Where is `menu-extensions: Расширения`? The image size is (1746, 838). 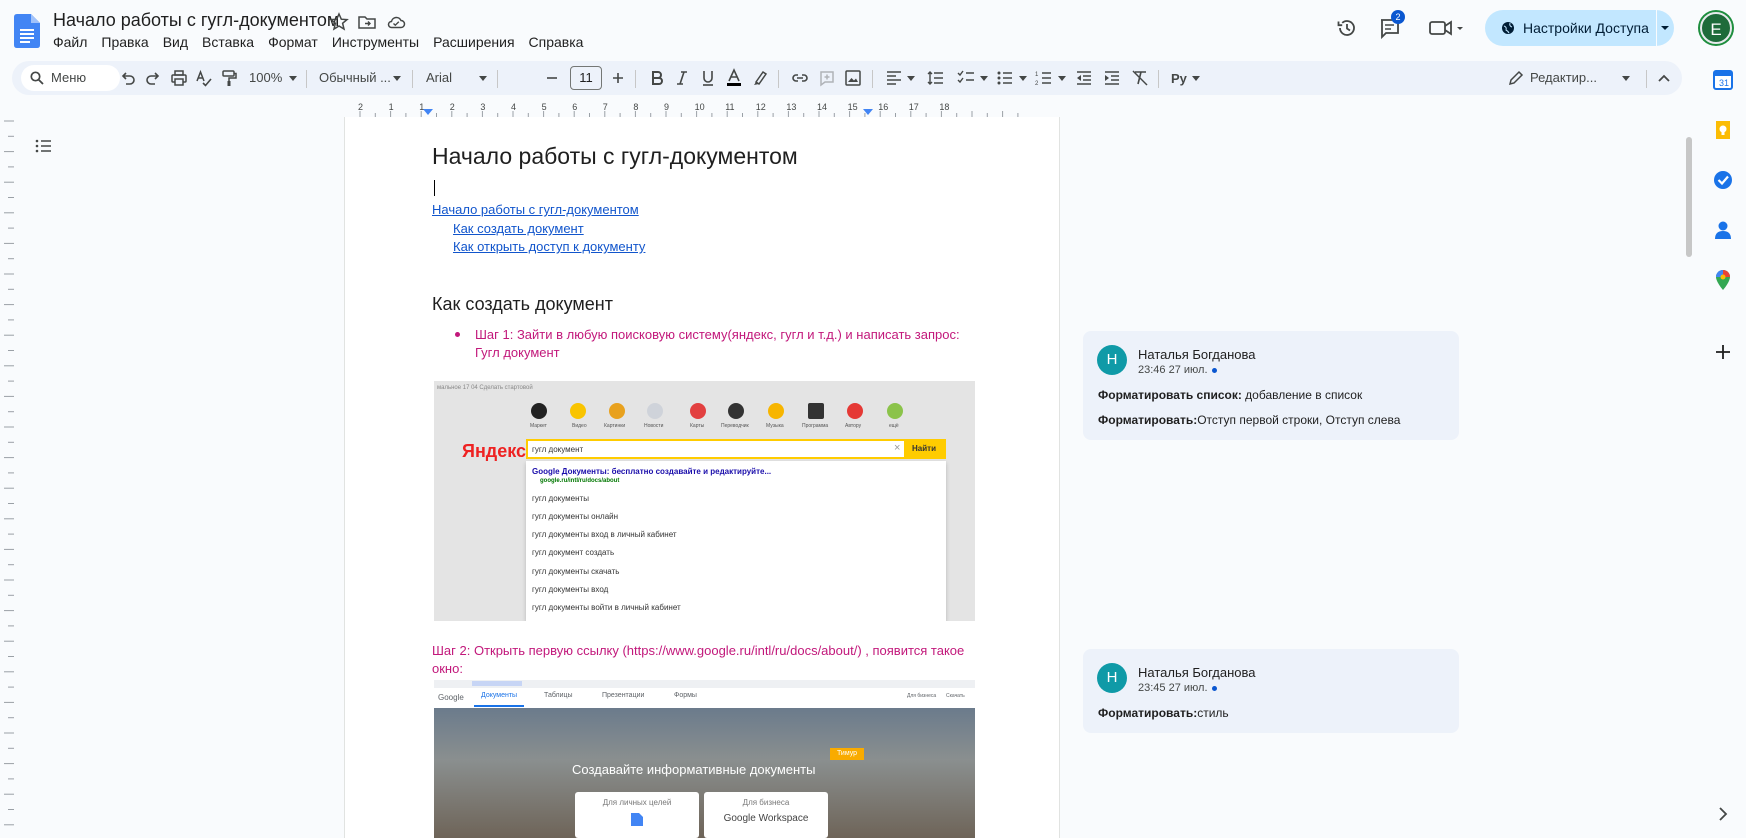 menu-extensions: Расширения is located at coordinates (473, 42).